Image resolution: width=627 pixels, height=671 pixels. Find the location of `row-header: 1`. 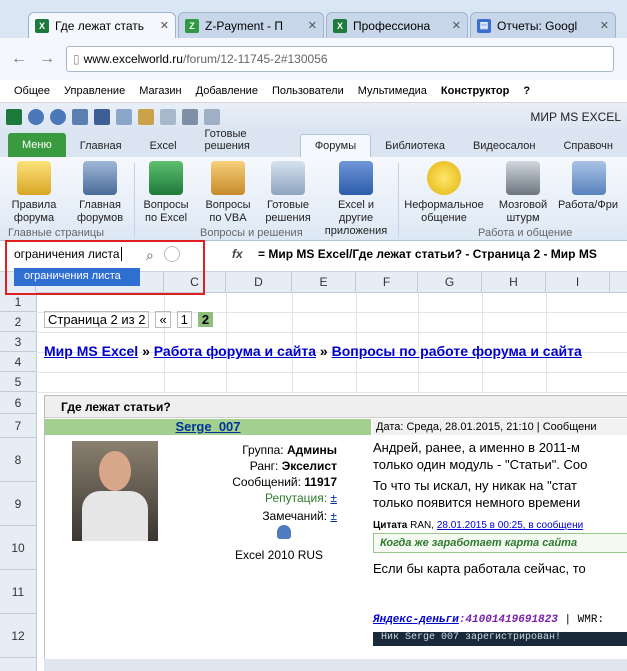

row-header: 1 is located at coordinates (18, 302).